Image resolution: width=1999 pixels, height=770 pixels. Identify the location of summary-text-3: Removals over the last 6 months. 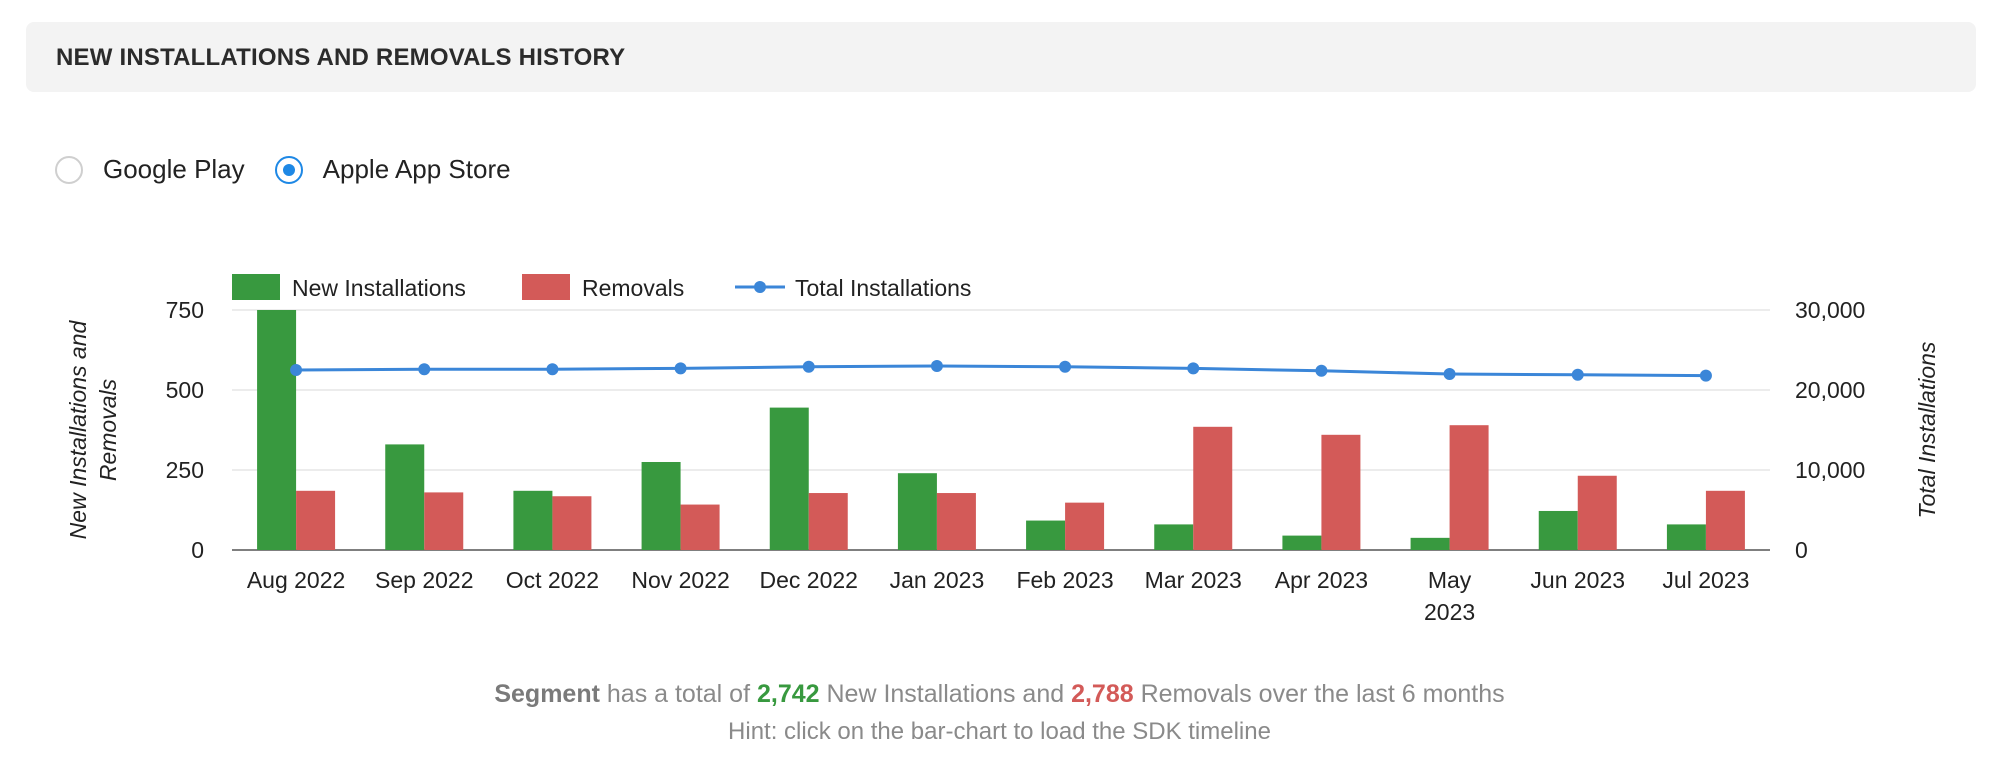
(1319, 694).